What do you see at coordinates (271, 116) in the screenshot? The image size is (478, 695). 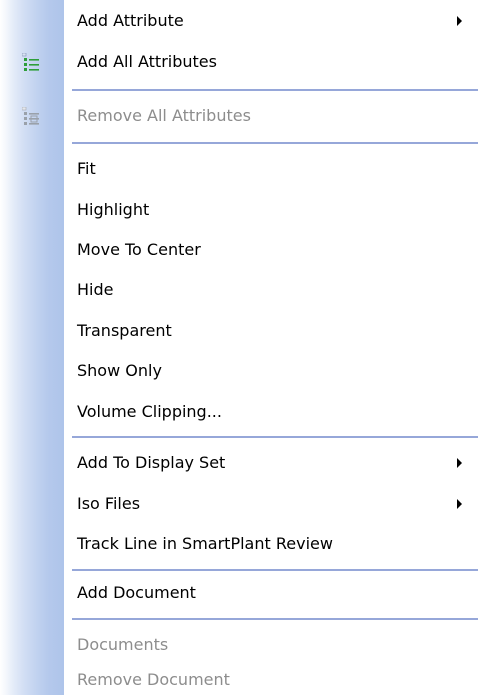 I see `menu-item-remove-all-attributes: Remove All Attributes` at bounding box center [271, 116].